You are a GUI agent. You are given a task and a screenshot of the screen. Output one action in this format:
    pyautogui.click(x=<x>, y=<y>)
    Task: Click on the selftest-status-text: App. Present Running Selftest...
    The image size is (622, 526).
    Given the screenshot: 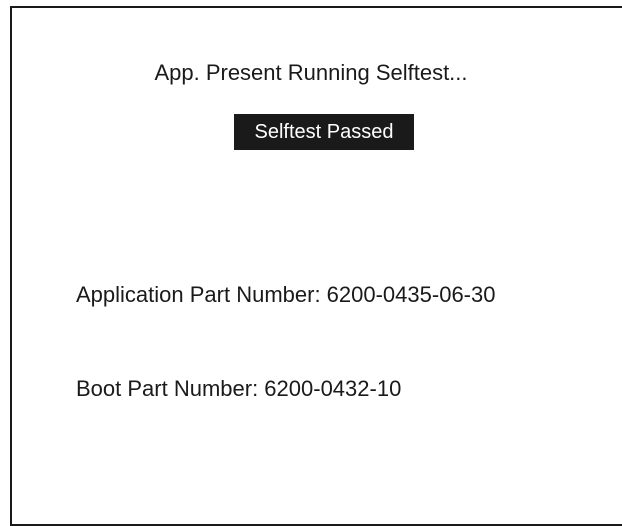 What is the action you would take?
    pyautogui.click(x=311, y=72)
    